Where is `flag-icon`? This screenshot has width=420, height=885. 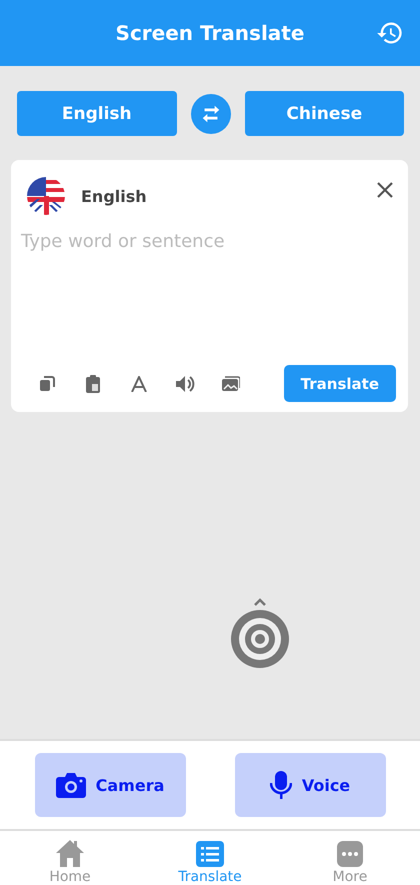
flag-icon is located at coordinates (46, 196).